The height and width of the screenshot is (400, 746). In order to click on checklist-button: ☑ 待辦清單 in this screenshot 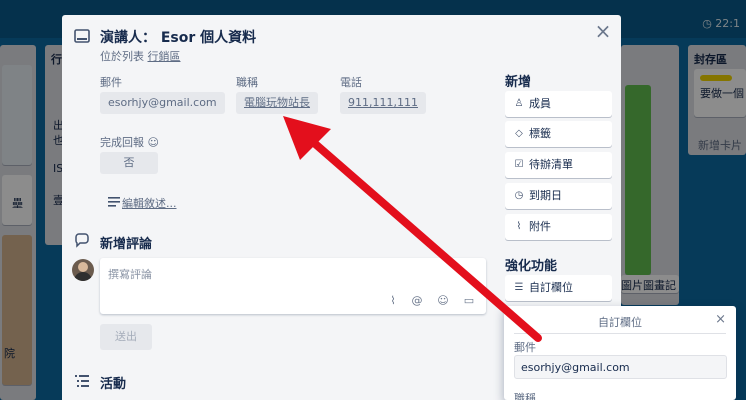, I will do `click(558, 165)`.